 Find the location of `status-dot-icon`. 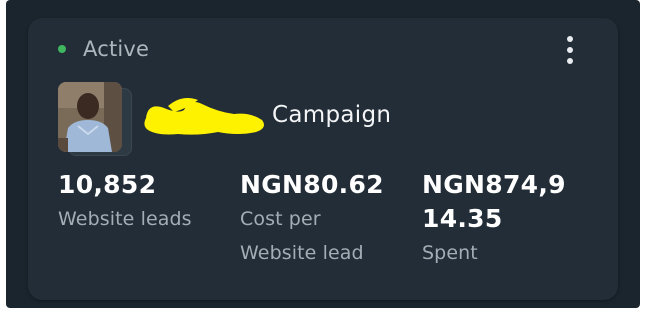

status-dot-icon is located at coordinates (62, 49).